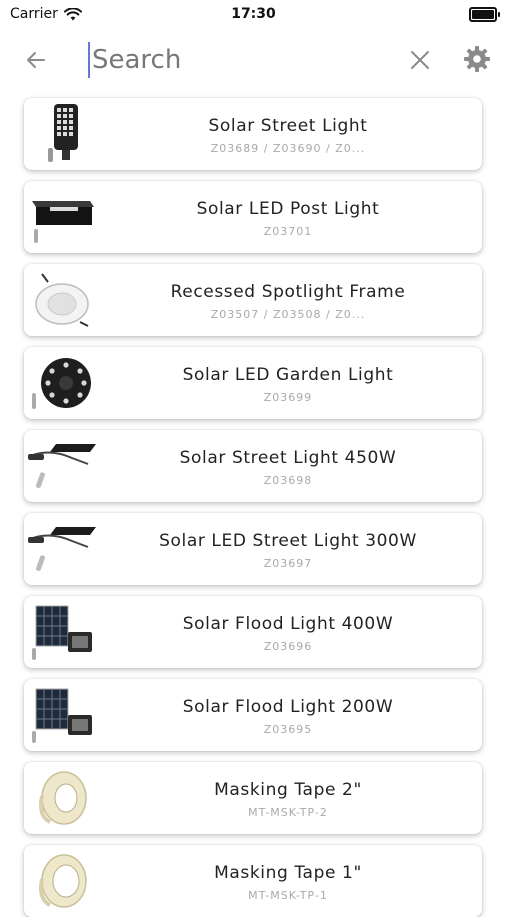  Describe the element at coordinates (288, 541) in the screenshot. I see `product-title: Solar LED Street Light 300W` at that location.